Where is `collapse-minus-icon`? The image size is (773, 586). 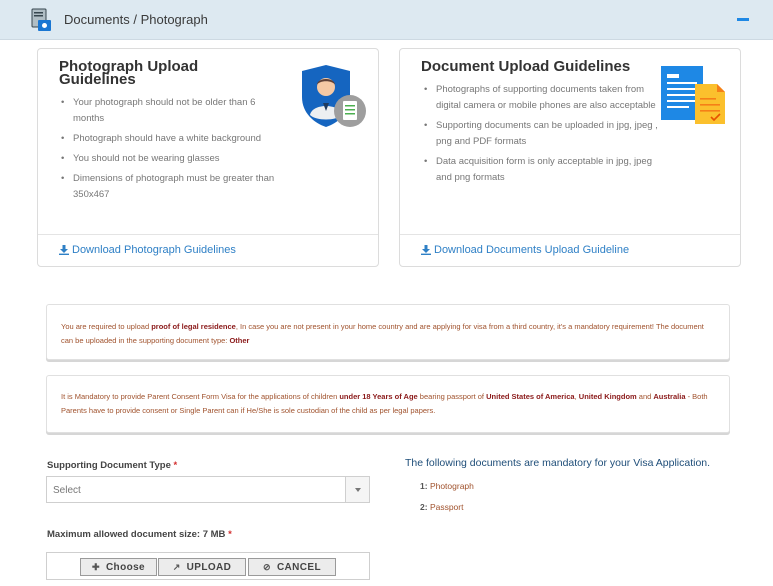 collapse-minus-icon is located at coordinates (743, 19).